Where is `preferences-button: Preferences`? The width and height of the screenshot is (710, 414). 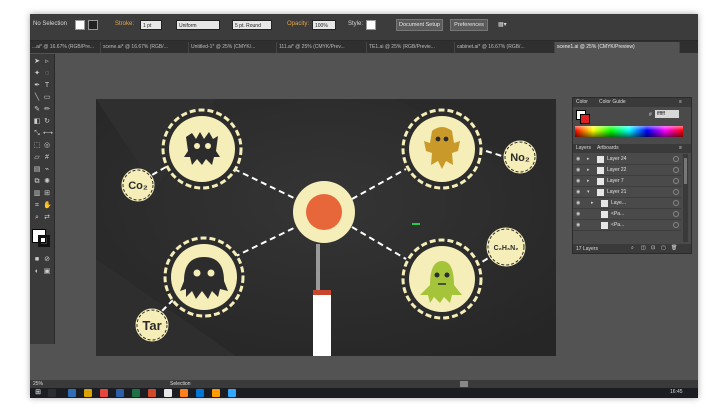 preferences-button: Preferences is located at coordinates (469, 25).